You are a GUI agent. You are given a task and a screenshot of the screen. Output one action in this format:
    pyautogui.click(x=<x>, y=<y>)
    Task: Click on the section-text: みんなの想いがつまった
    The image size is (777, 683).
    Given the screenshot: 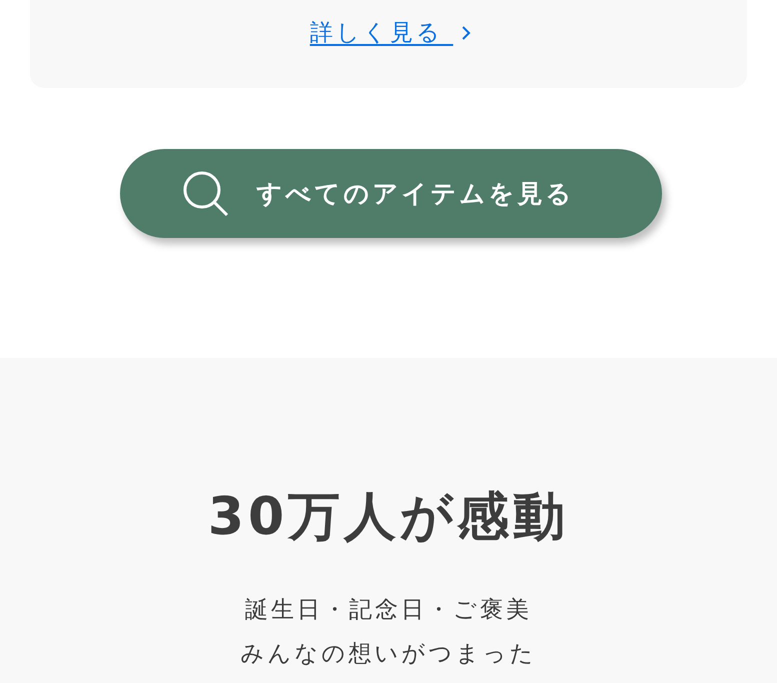 What is the action you would take?
    pyautogui.click(x=388, y=654)
    